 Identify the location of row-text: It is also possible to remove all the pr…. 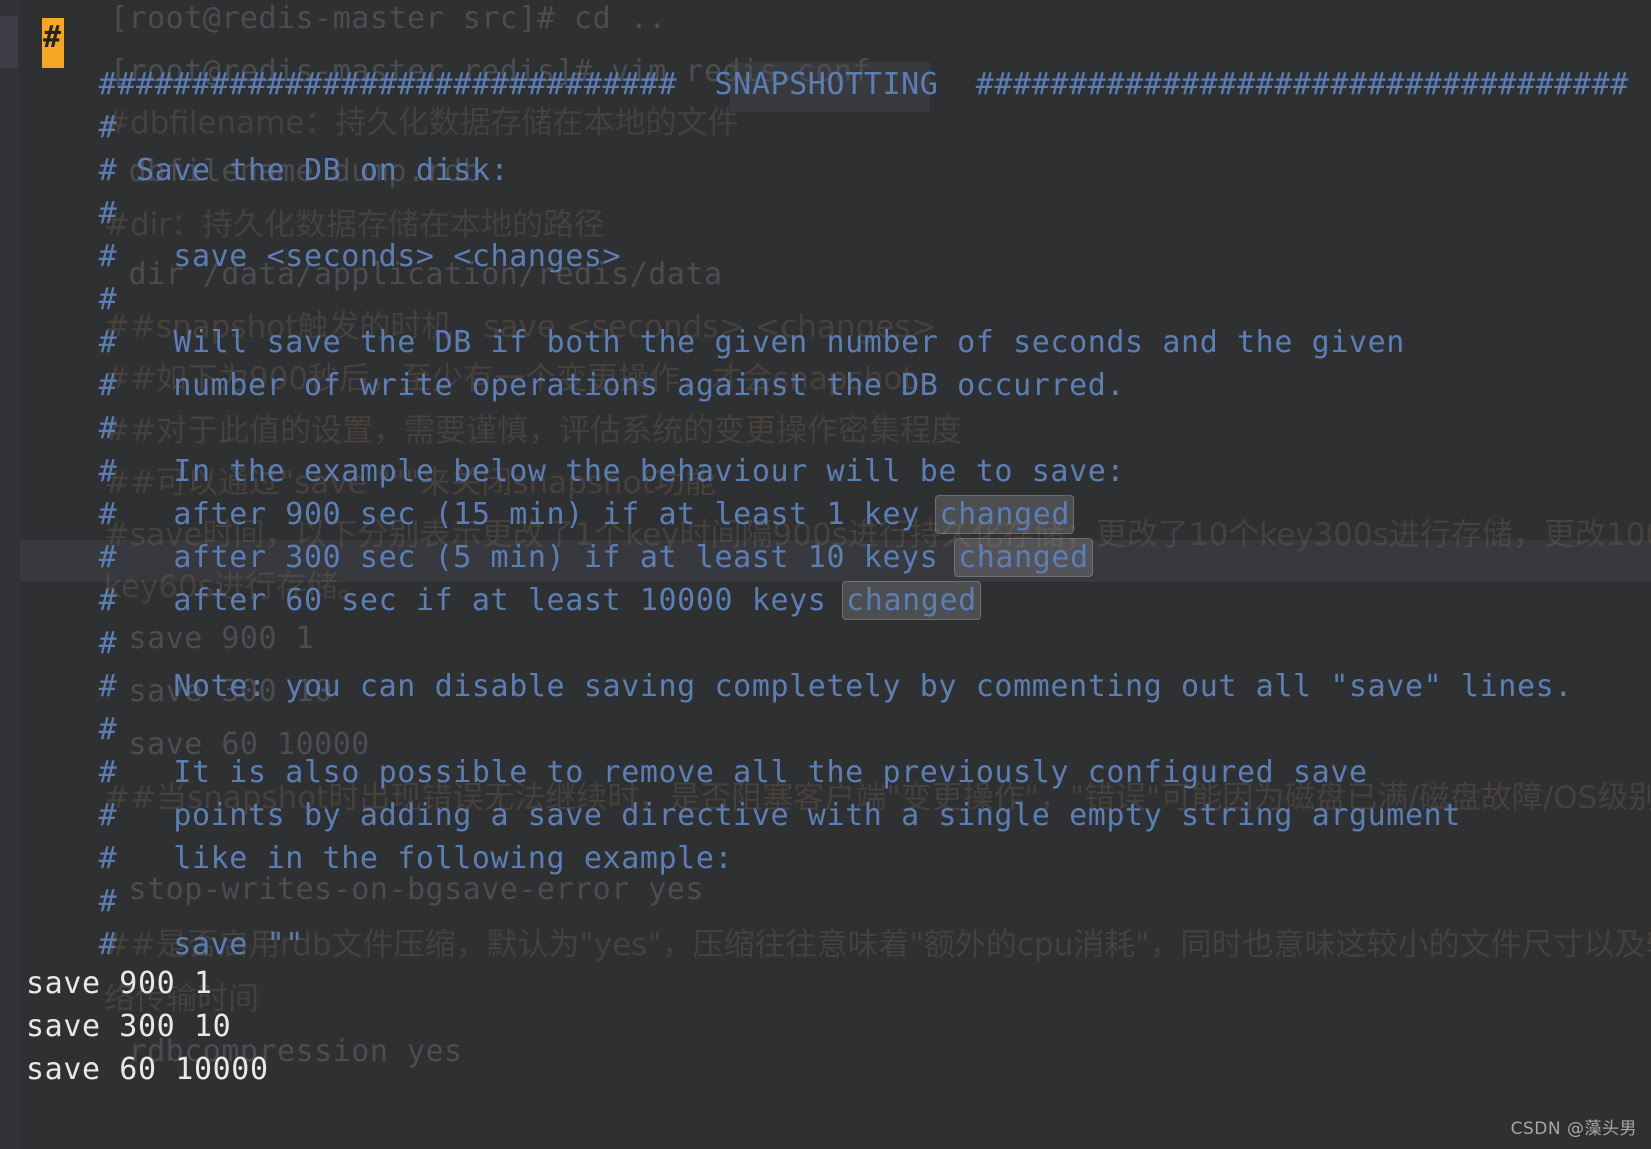
(742, 772).